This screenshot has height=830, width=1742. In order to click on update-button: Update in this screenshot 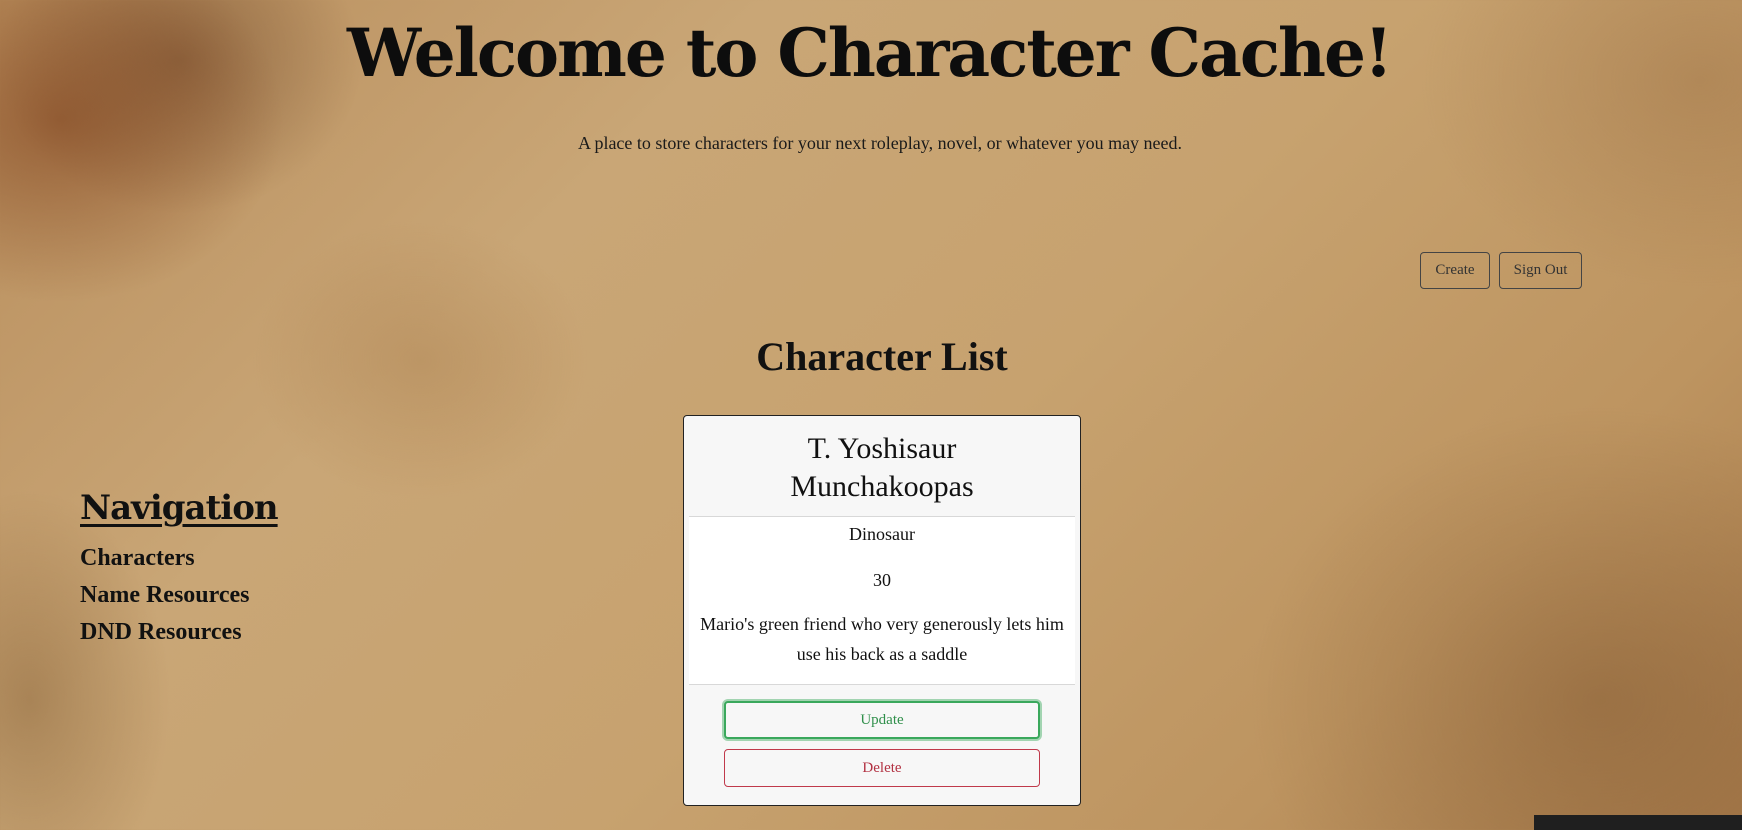, I will do `click(882, 720)`.